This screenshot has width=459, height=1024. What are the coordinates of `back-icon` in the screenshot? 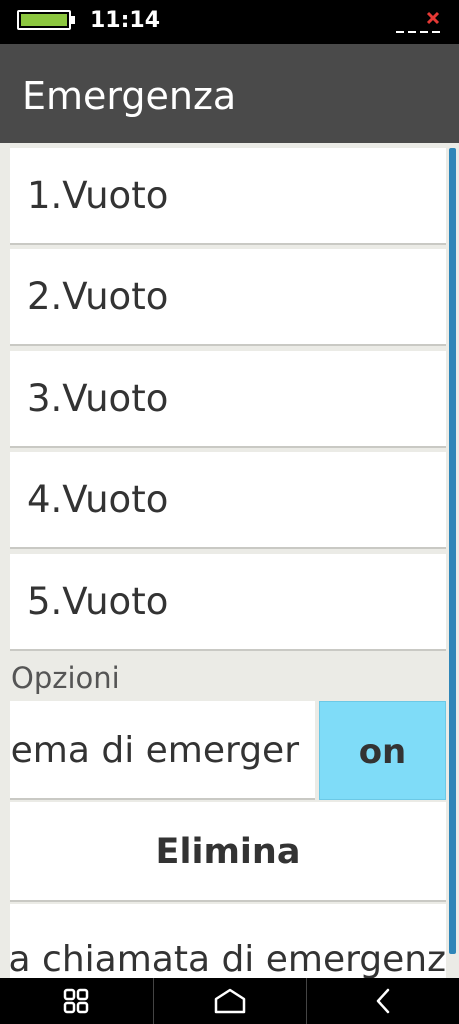 It's located at (383, 1001).